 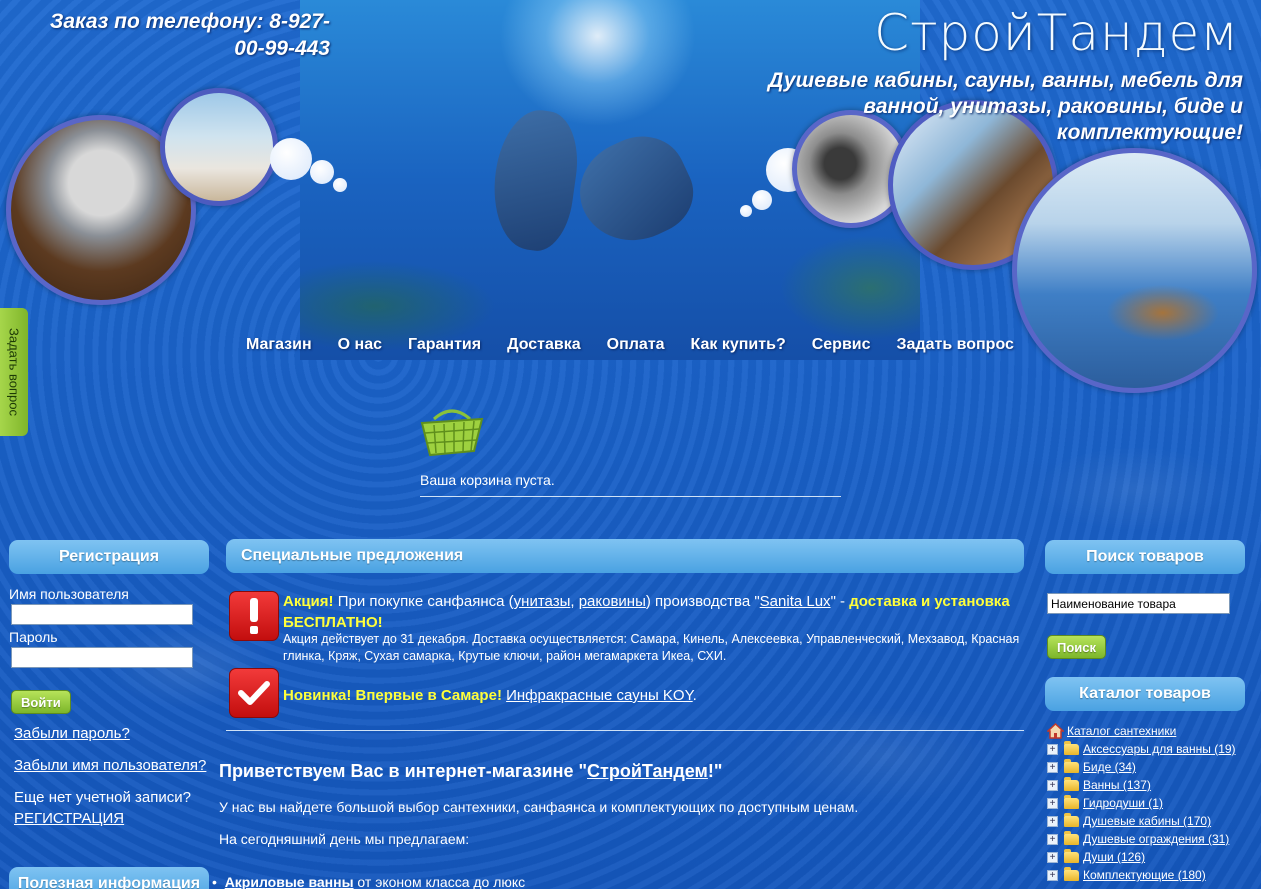 I want to click on search-button: Поиск, so click(x=1077, y=647).